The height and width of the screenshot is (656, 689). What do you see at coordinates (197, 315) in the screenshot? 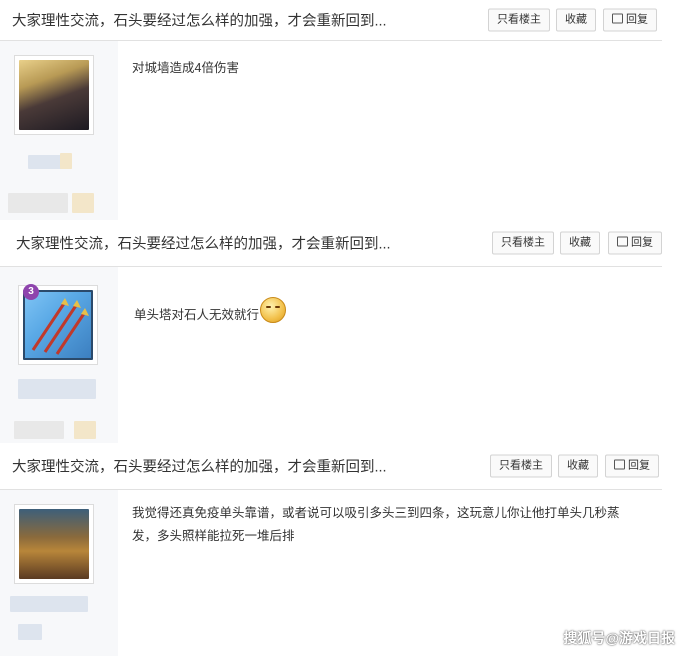
I see `post-text: 单头塔对石人无效就行` at bounding box center [197, 315].